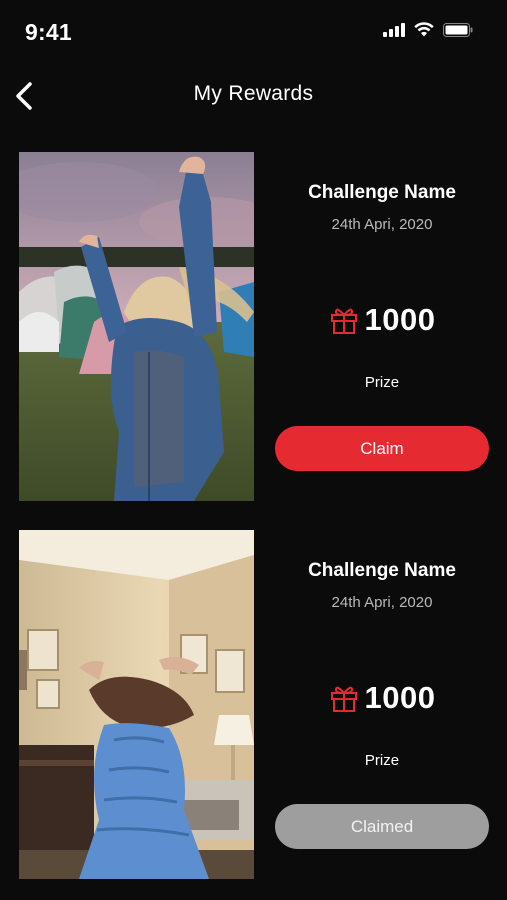 This screenshot has width=507, height=900. I want to click on nav-bar: My Rewards, so click(253, 95).